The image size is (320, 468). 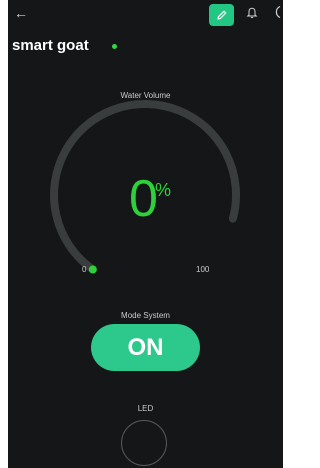 What do you see at coordinates (84, 269) in the screenshot?
I see `gauge-min-label: 0` at bounding box center [84, 269].